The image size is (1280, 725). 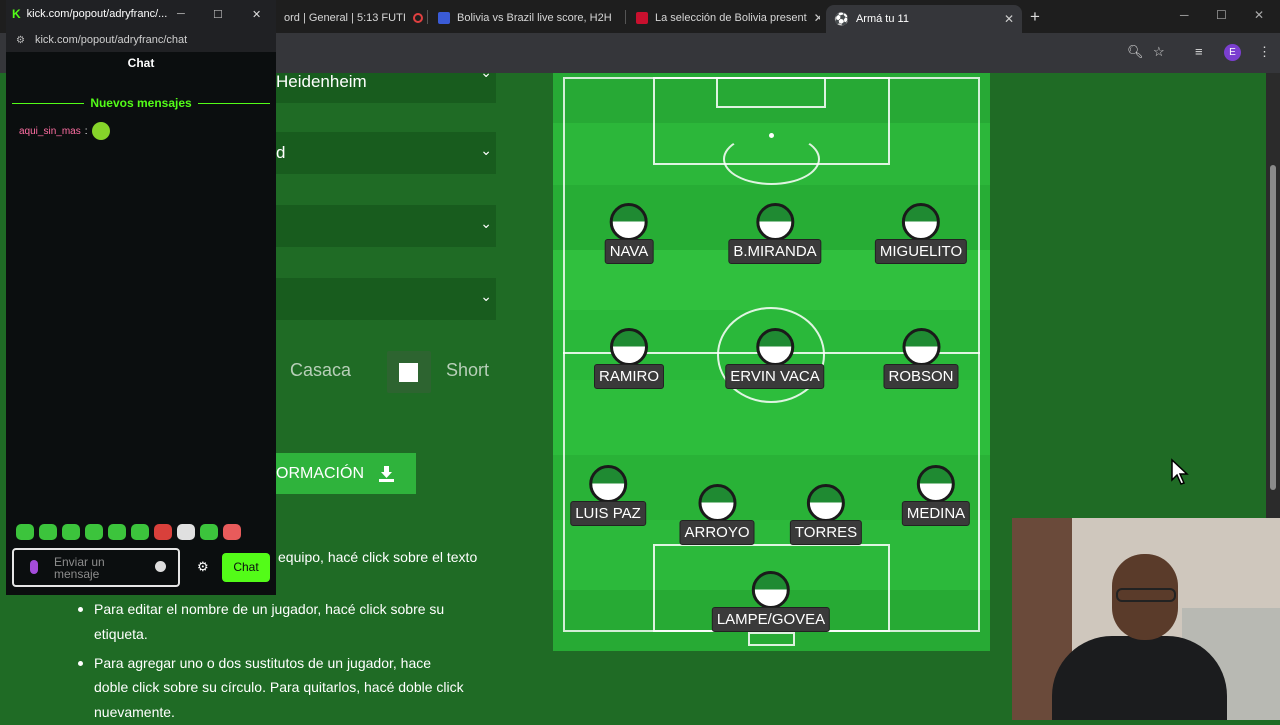 I want to click on player-marker: B.MIRANDA, so click(x=775, y=233).